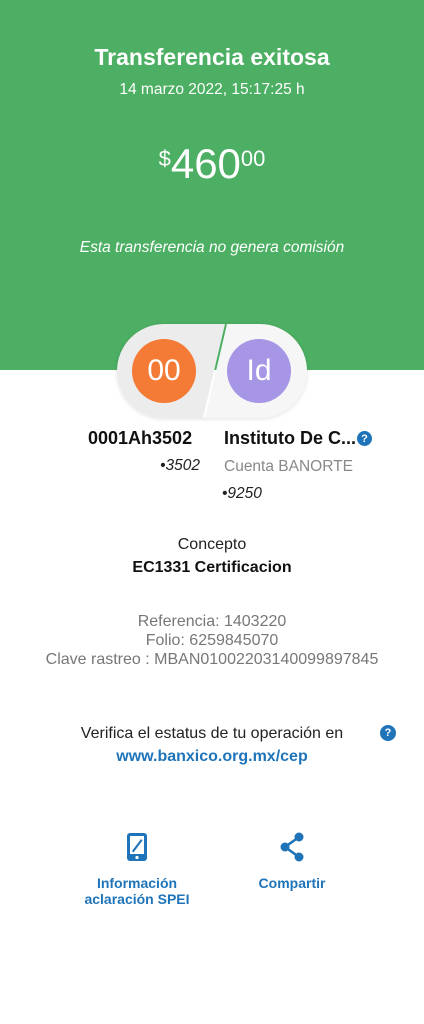 This screenshot has height=1024, width=424. Describe the element at coordinates (212, 567) in the screenshot. I see `concept-value: EC1331 Certificacion` at that location.